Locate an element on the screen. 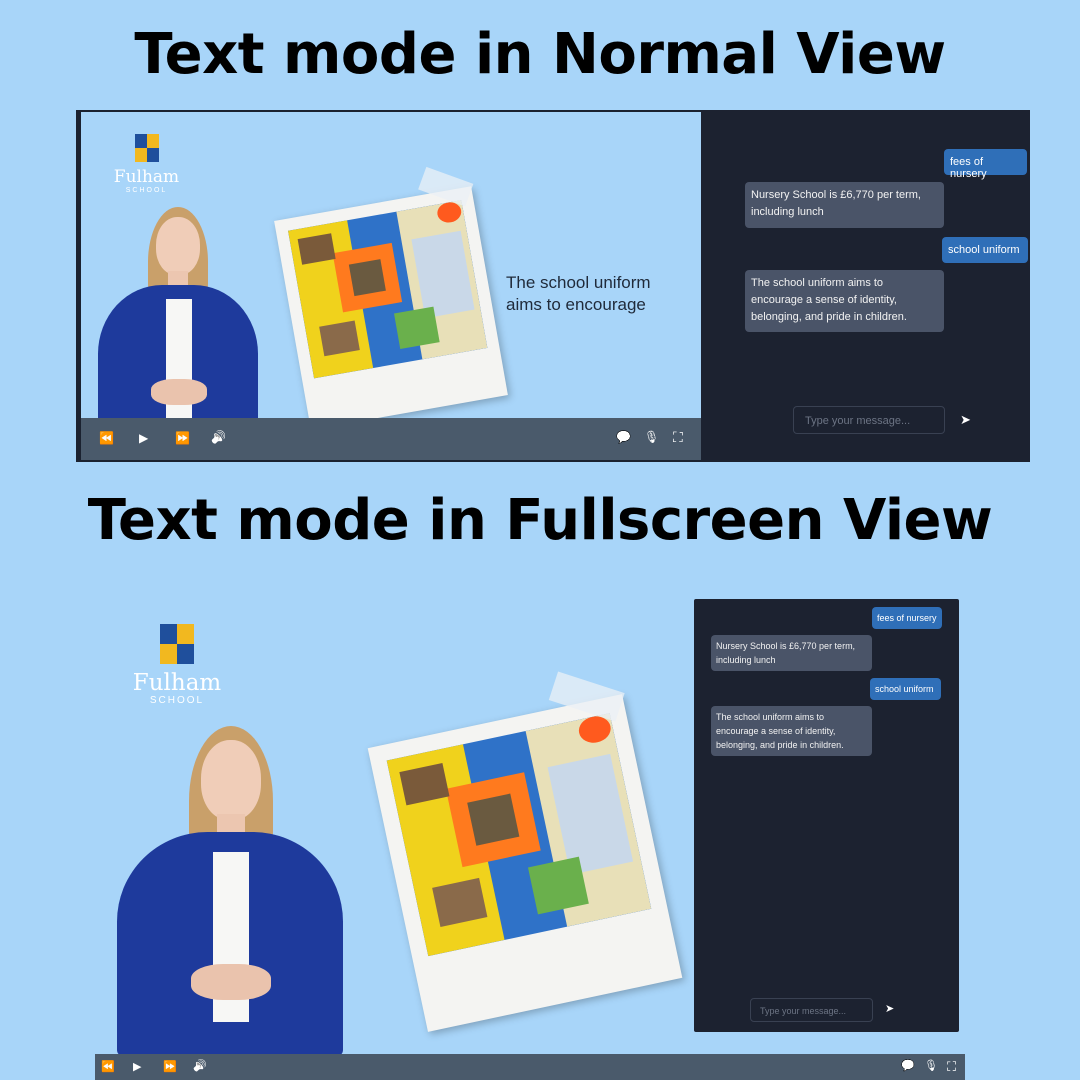 The image size is (1080, 1080). slide-caption-line1: The school uniform is located at coordinates (578, 282).